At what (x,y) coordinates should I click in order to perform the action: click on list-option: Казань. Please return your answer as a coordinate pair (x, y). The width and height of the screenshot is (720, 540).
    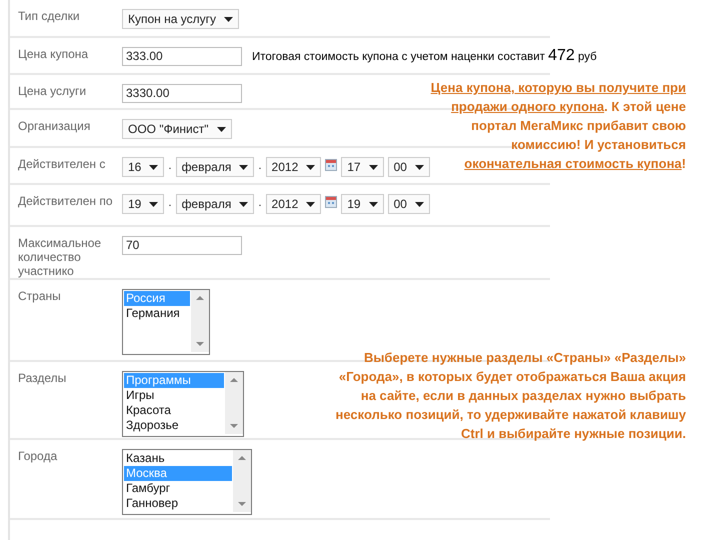
    Looking at the image, I should click on (178, 458).